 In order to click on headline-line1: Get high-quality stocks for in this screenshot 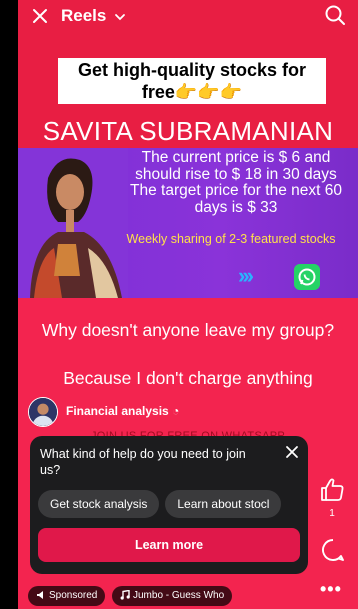, I will do `click(192, 70)`.